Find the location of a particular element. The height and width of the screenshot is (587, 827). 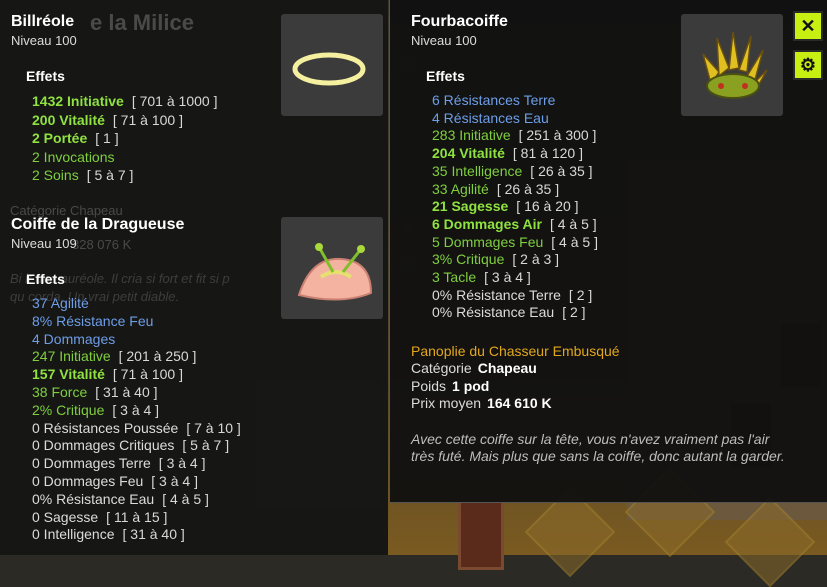

effect-value: 0 Dommages Terre is located at coordinates (91, 463).